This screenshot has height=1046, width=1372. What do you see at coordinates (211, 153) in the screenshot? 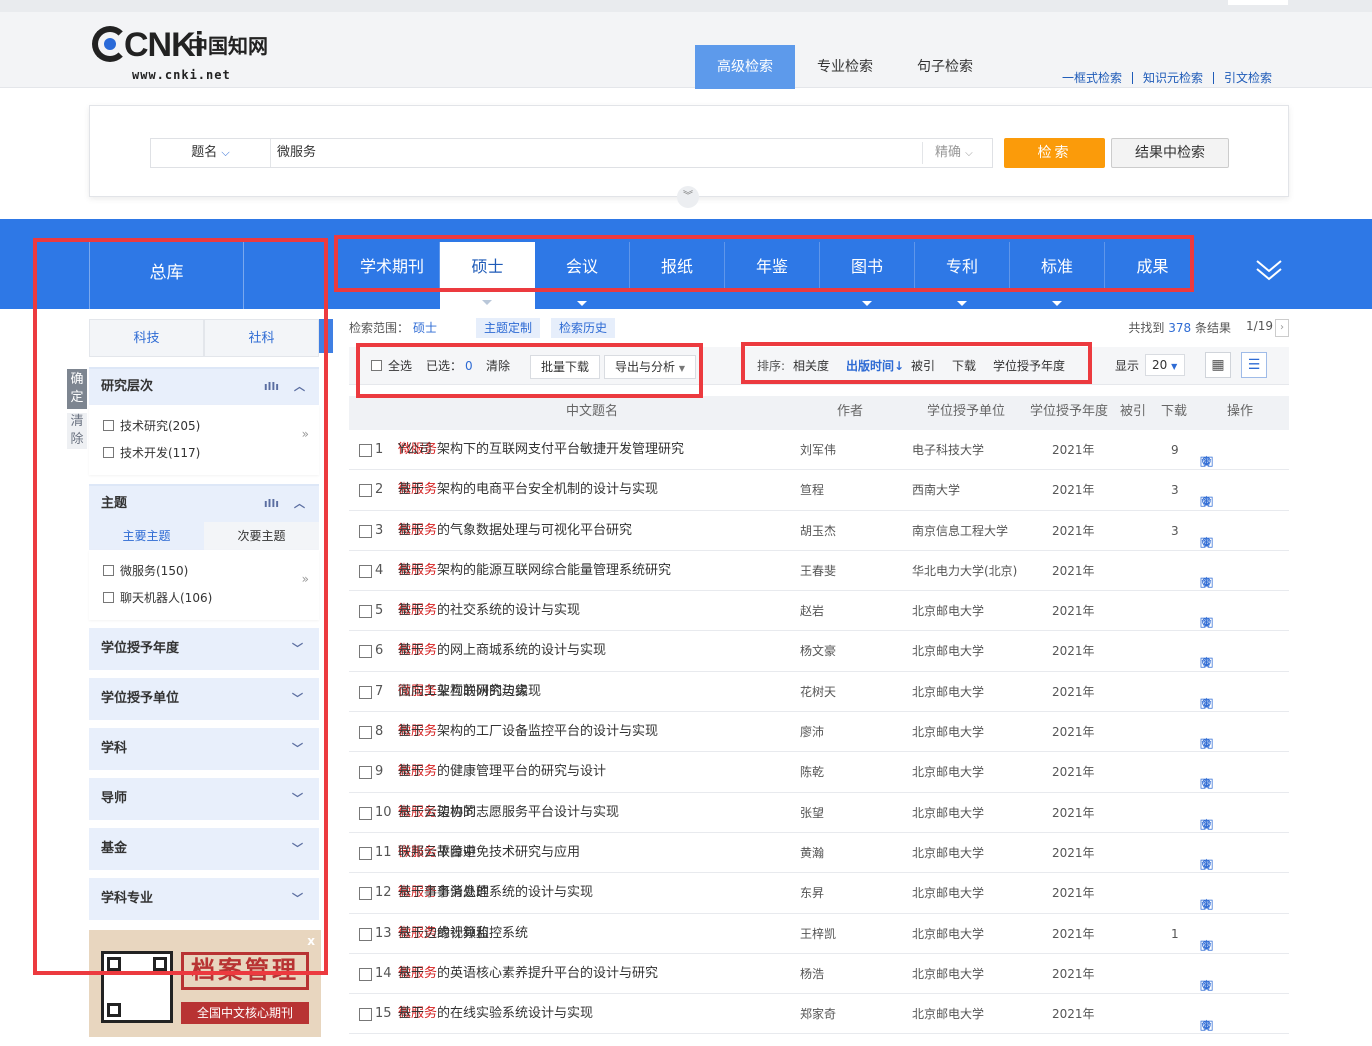
I see `field-select: 题名 ⌵` at bounding box center [211, 153].